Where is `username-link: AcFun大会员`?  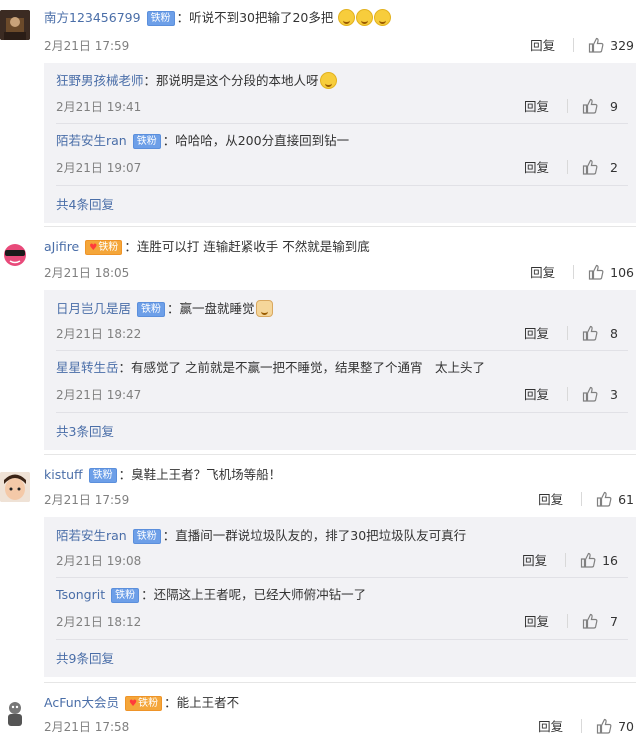
username-link: AcFun大会员 is located at coordinates (81, 702).